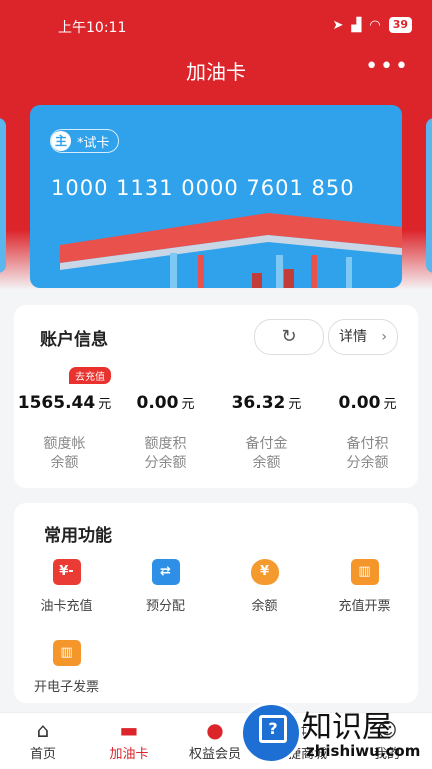  Describe the element at coordinates (338, 25) in the screenshot. I see `location-icon: ➤` at that location.